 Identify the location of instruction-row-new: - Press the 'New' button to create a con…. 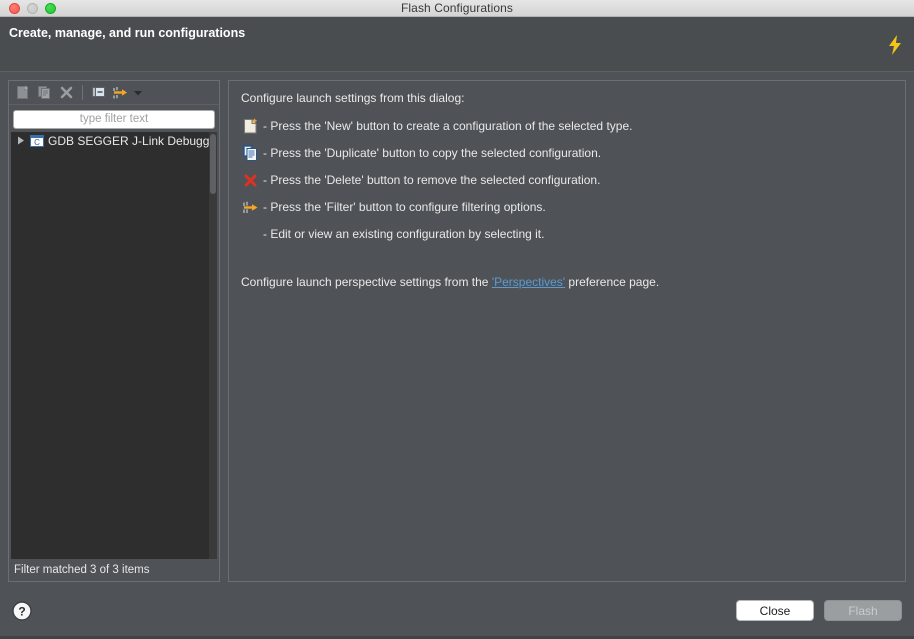
(567, 128).